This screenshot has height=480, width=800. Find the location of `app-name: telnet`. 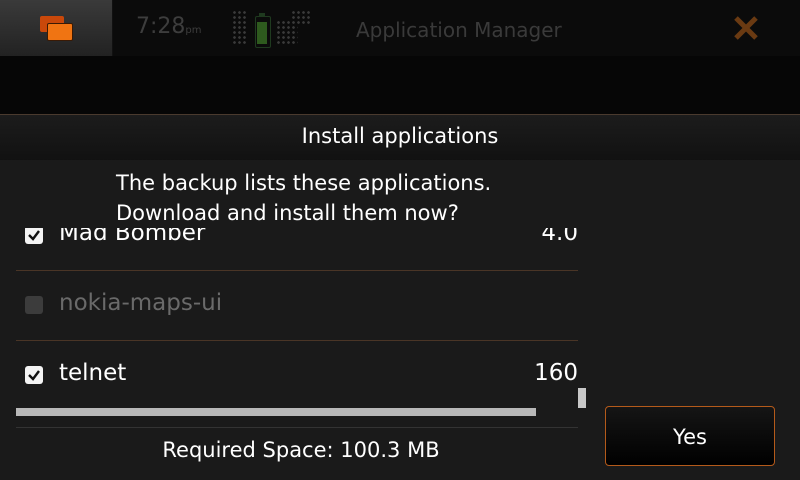

app-name: telnet is located at coordinates (93, 373).